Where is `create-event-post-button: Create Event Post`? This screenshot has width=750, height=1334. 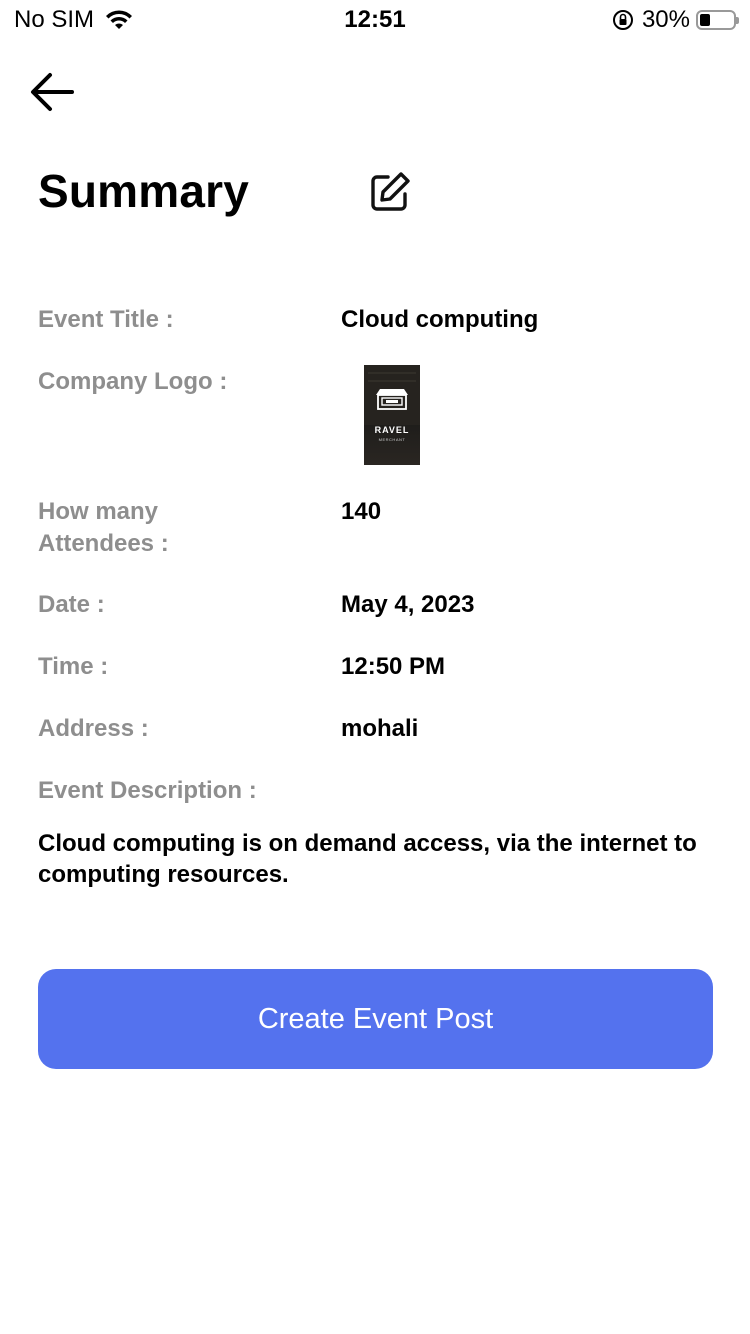
create-event-post-button: Create Event Post is located at coordinates (375, 1019).